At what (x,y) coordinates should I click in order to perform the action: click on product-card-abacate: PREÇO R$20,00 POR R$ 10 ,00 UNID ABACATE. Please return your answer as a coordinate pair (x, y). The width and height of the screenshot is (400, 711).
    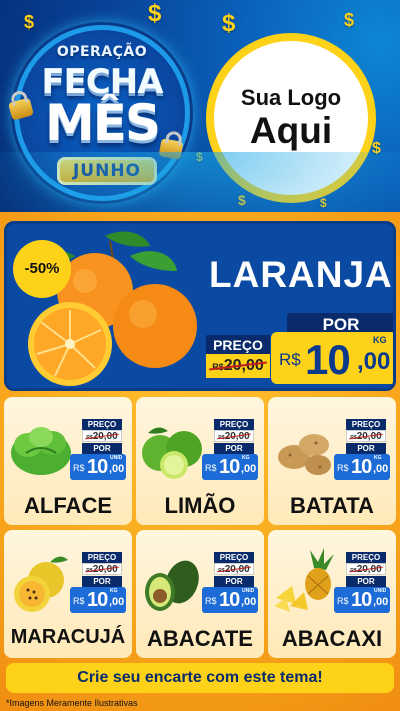
    Looking at the image, I should click on (200, 594).